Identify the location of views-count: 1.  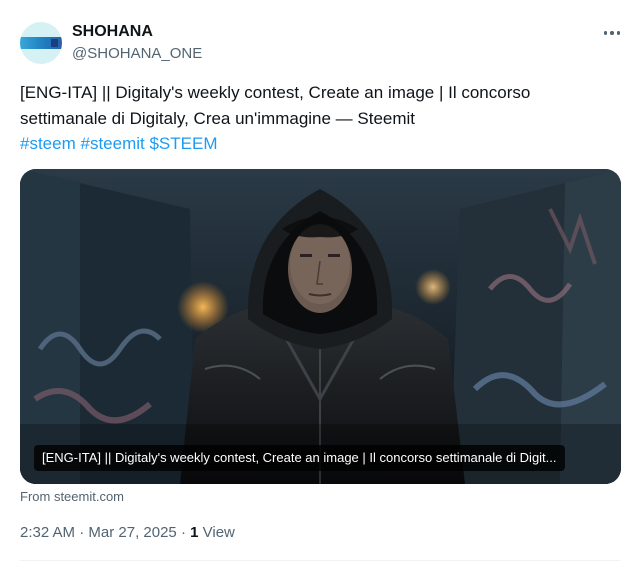
(194, 532).